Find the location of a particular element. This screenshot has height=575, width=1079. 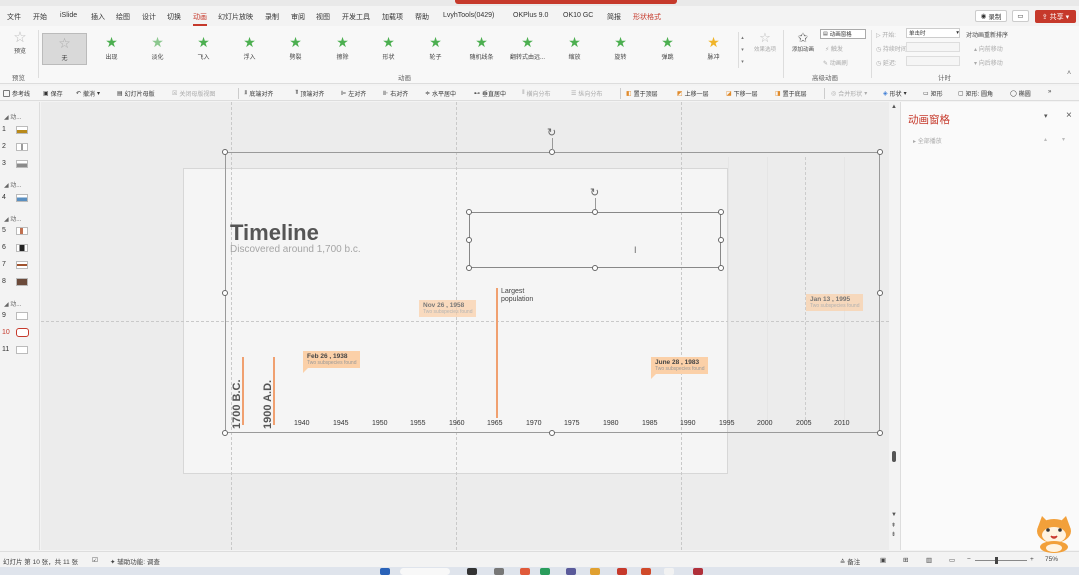

comment-button: ▭ is located at coordinates (1020, 16).